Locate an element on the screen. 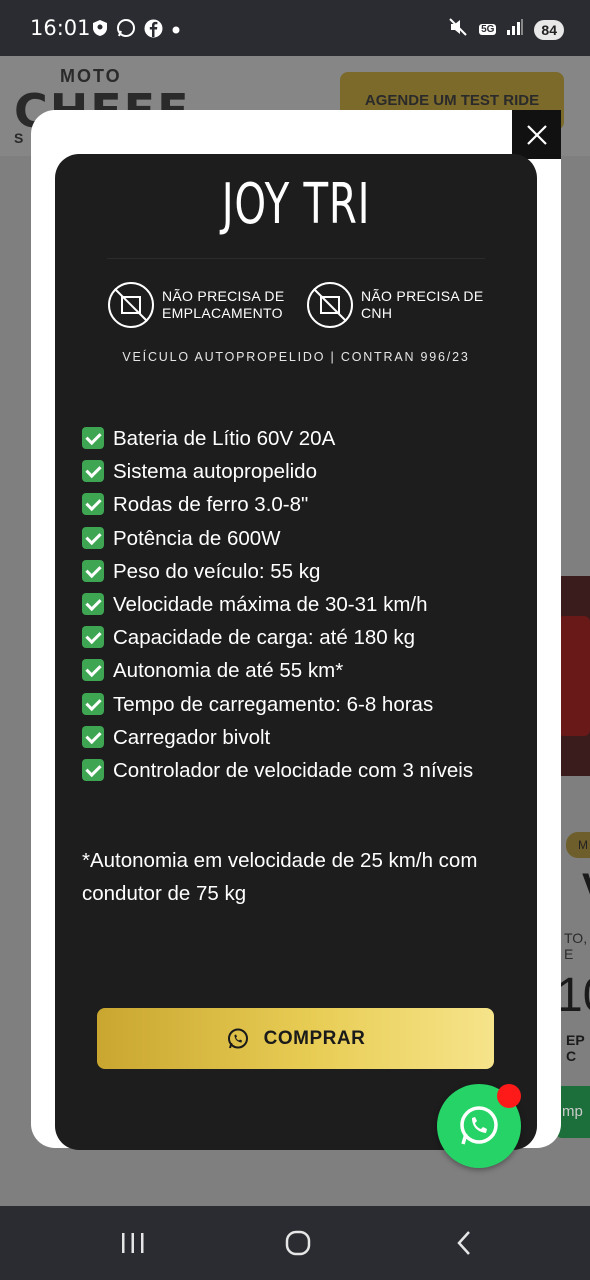 Image resolution: width=590 pixels, height=1280 pixels. buy-button-label: COMPRAR is located at coordinates (314, 1038).